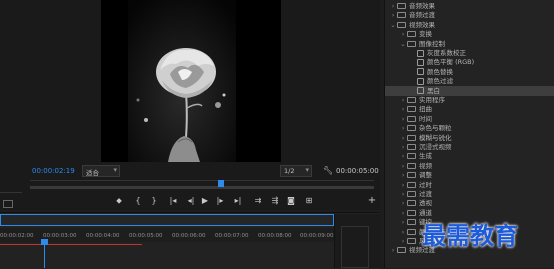 The height and width of the screenshot is (269, 554). Describe the element at coordinates (189, 236) in the screenshot. I see `tick-label: 00:00:06:00` at that location.